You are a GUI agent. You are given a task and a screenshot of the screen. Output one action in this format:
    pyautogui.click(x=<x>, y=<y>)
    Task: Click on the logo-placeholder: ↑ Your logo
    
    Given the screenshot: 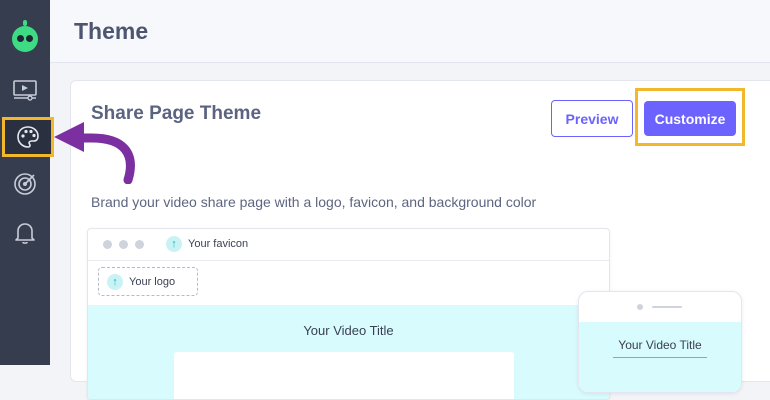 What is the action you would take?
    pyautogui.click(x=148, y=281)
    